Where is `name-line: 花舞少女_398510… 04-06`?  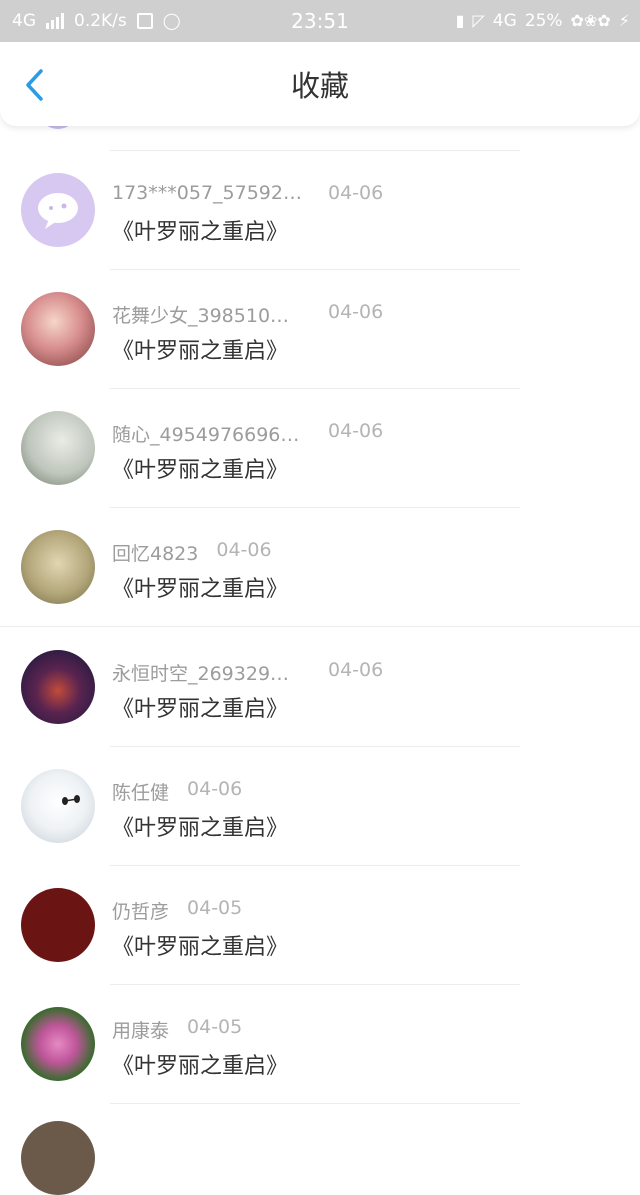 name-line: 花舞少女_398510… 04-06 is located at coordinates (247, 314).